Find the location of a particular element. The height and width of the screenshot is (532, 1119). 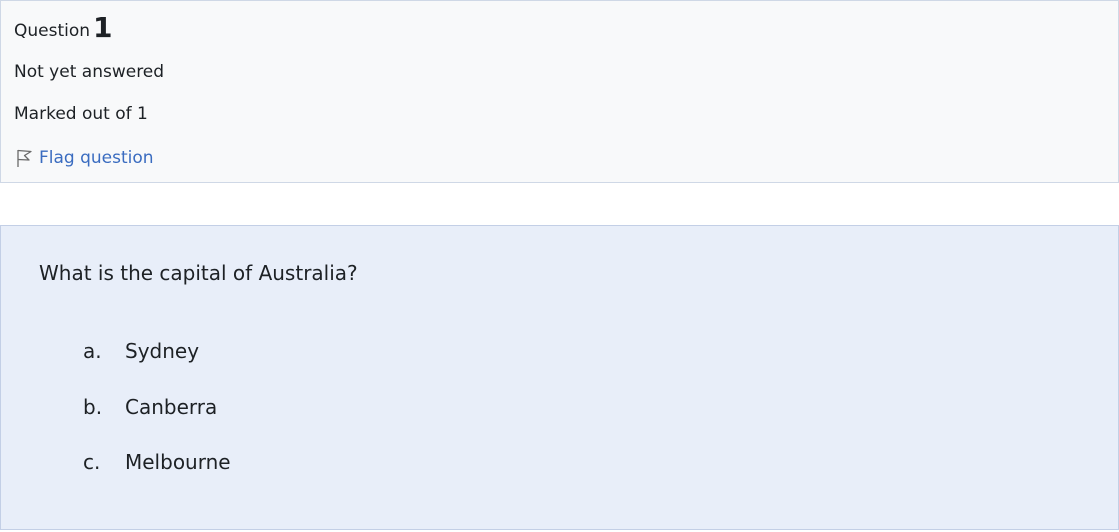

answer-option-canberra: b. Canberra is located at coordinates (157, 407).